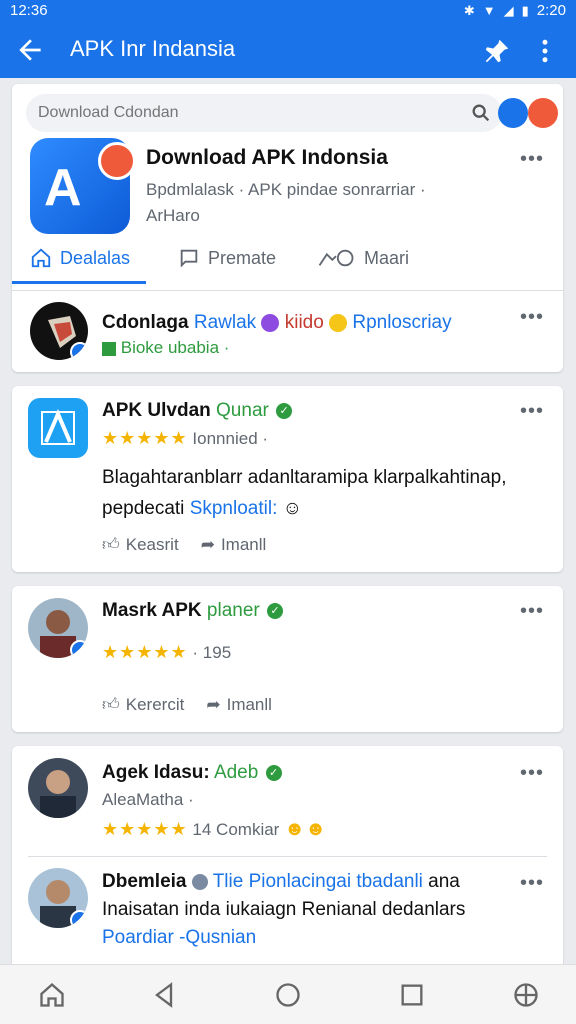 This screenshot has height=1024, width=576. I want to click on emoji-icon: ☻☻, so click(305, 829).